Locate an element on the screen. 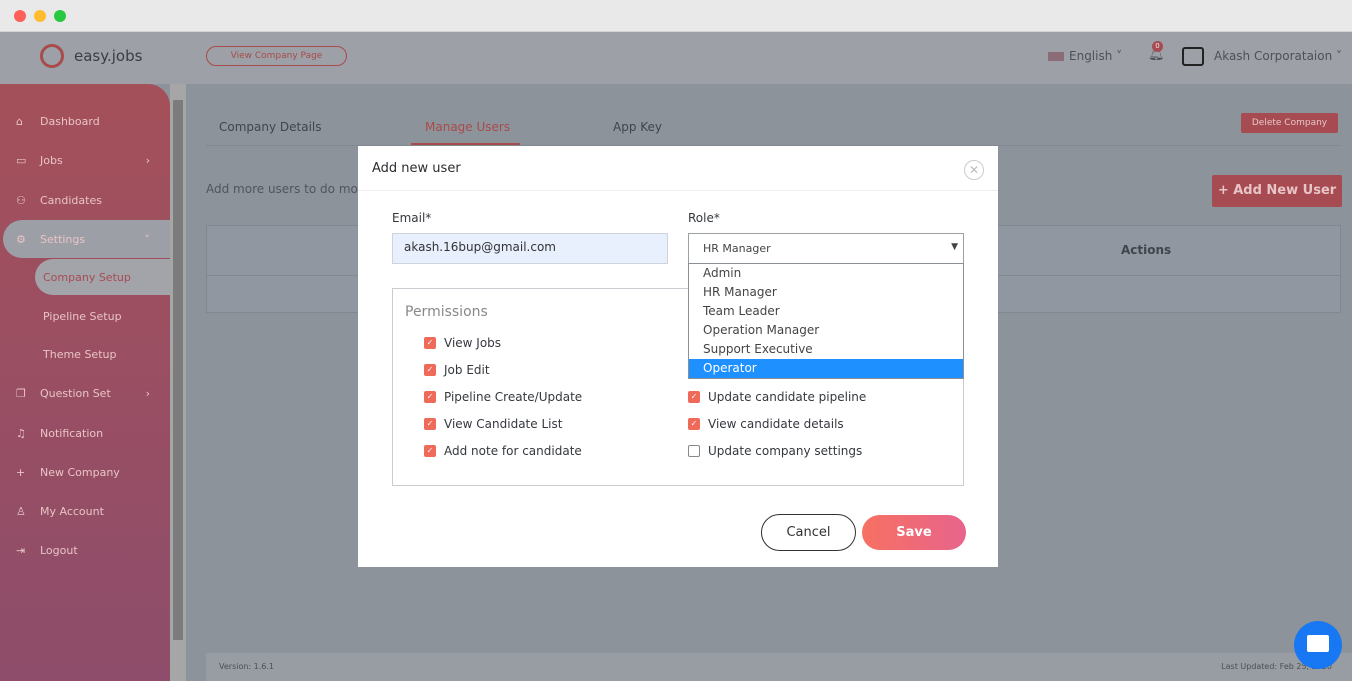 Image resolution: width=1352 pixels, height=681 pixels. chevron-down-icon: ˅ is located at coordinates (147, 239).